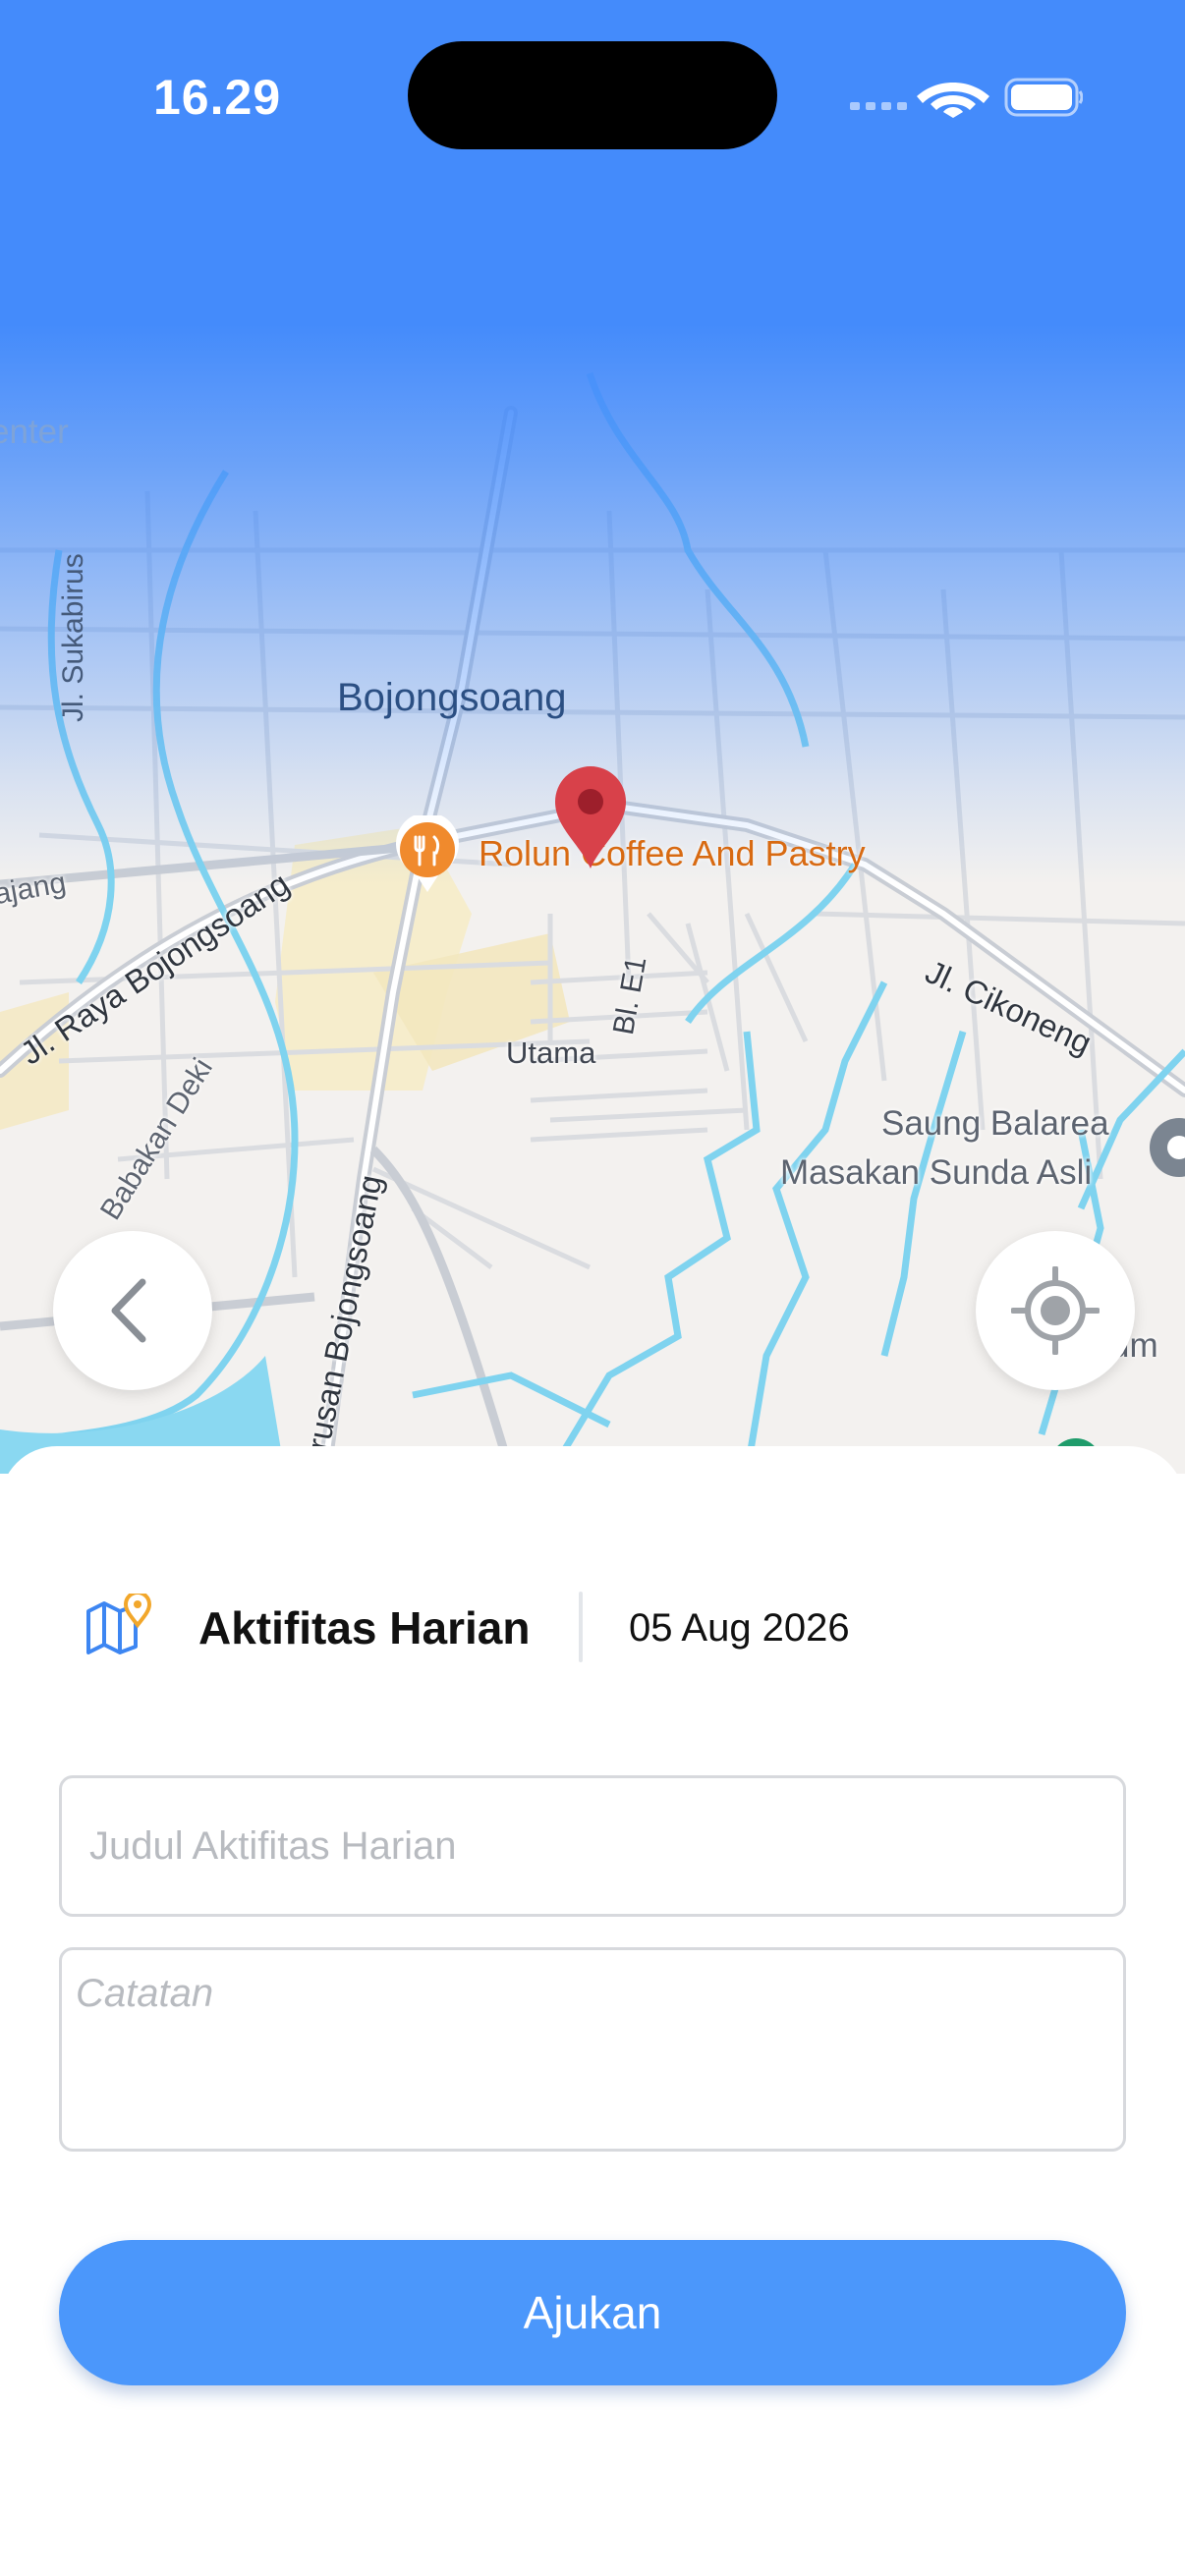  Describe the element at coordinates (551, 1053) in the screenshot. I see `map-label-utama: Utama` at that location.